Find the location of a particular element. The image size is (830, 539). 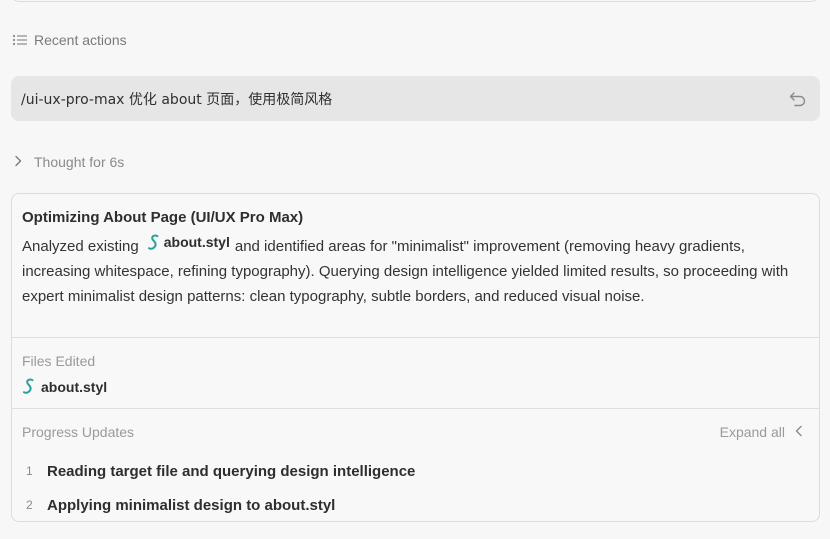

file-chip-about-styl: about.styl is located at coordinates (188, 242).